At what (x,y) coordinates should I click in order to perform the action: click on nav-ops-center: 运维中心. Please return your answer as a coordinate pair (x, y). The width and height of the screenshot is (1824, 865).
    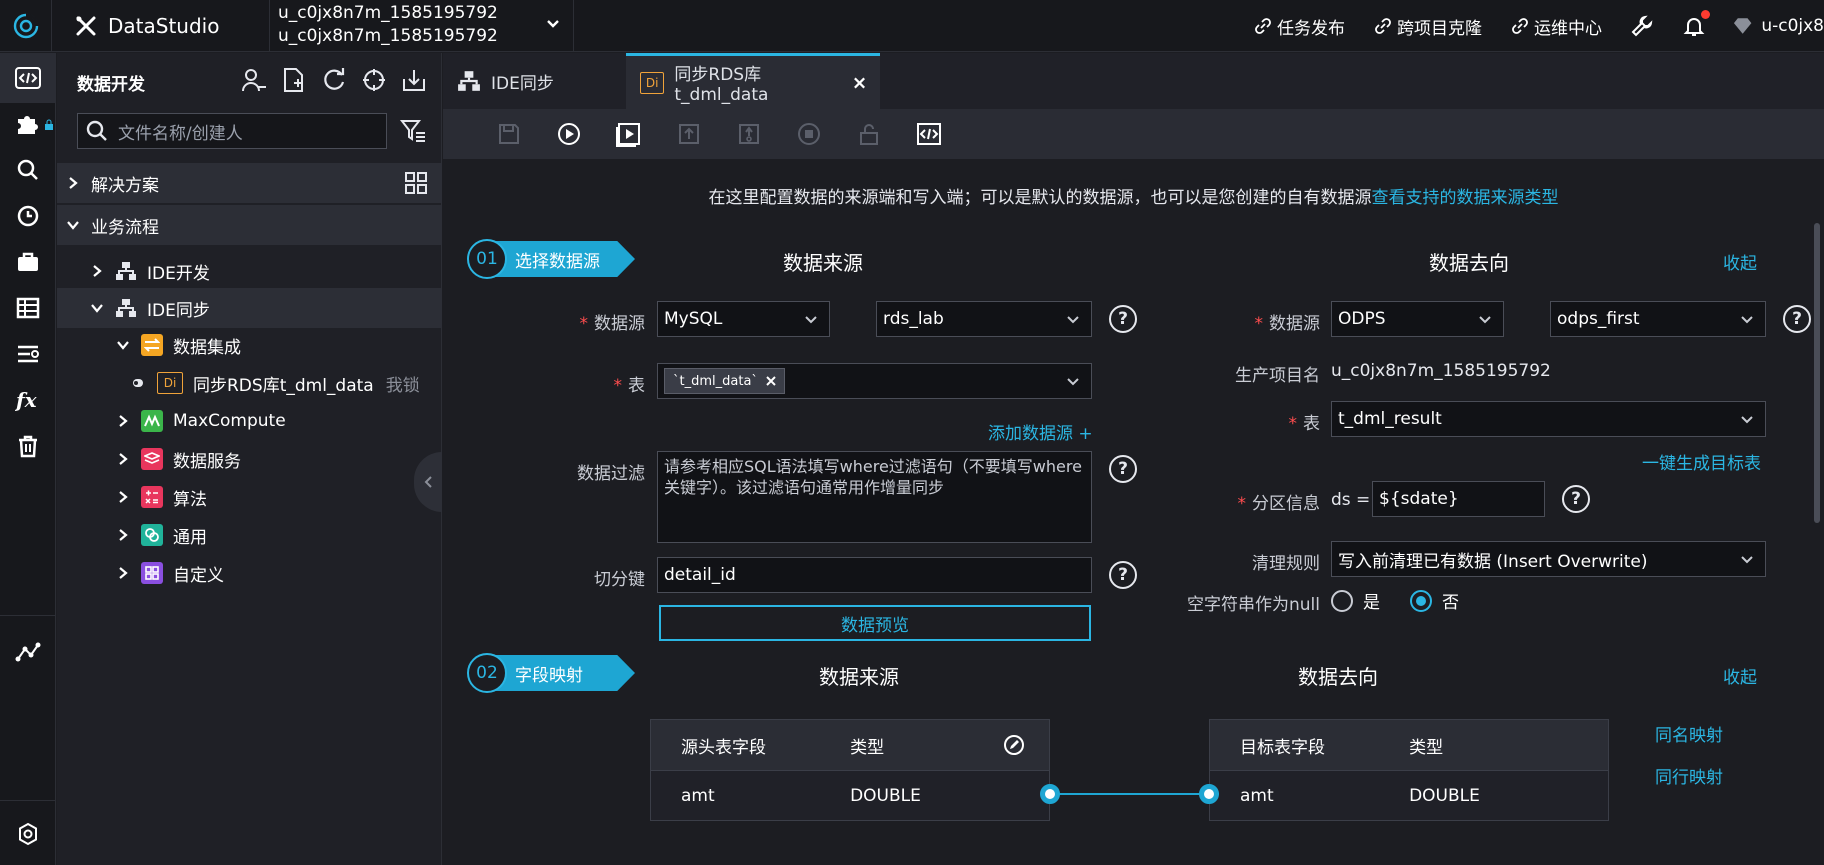
    Looking at the image, I should click on (1557, 26).